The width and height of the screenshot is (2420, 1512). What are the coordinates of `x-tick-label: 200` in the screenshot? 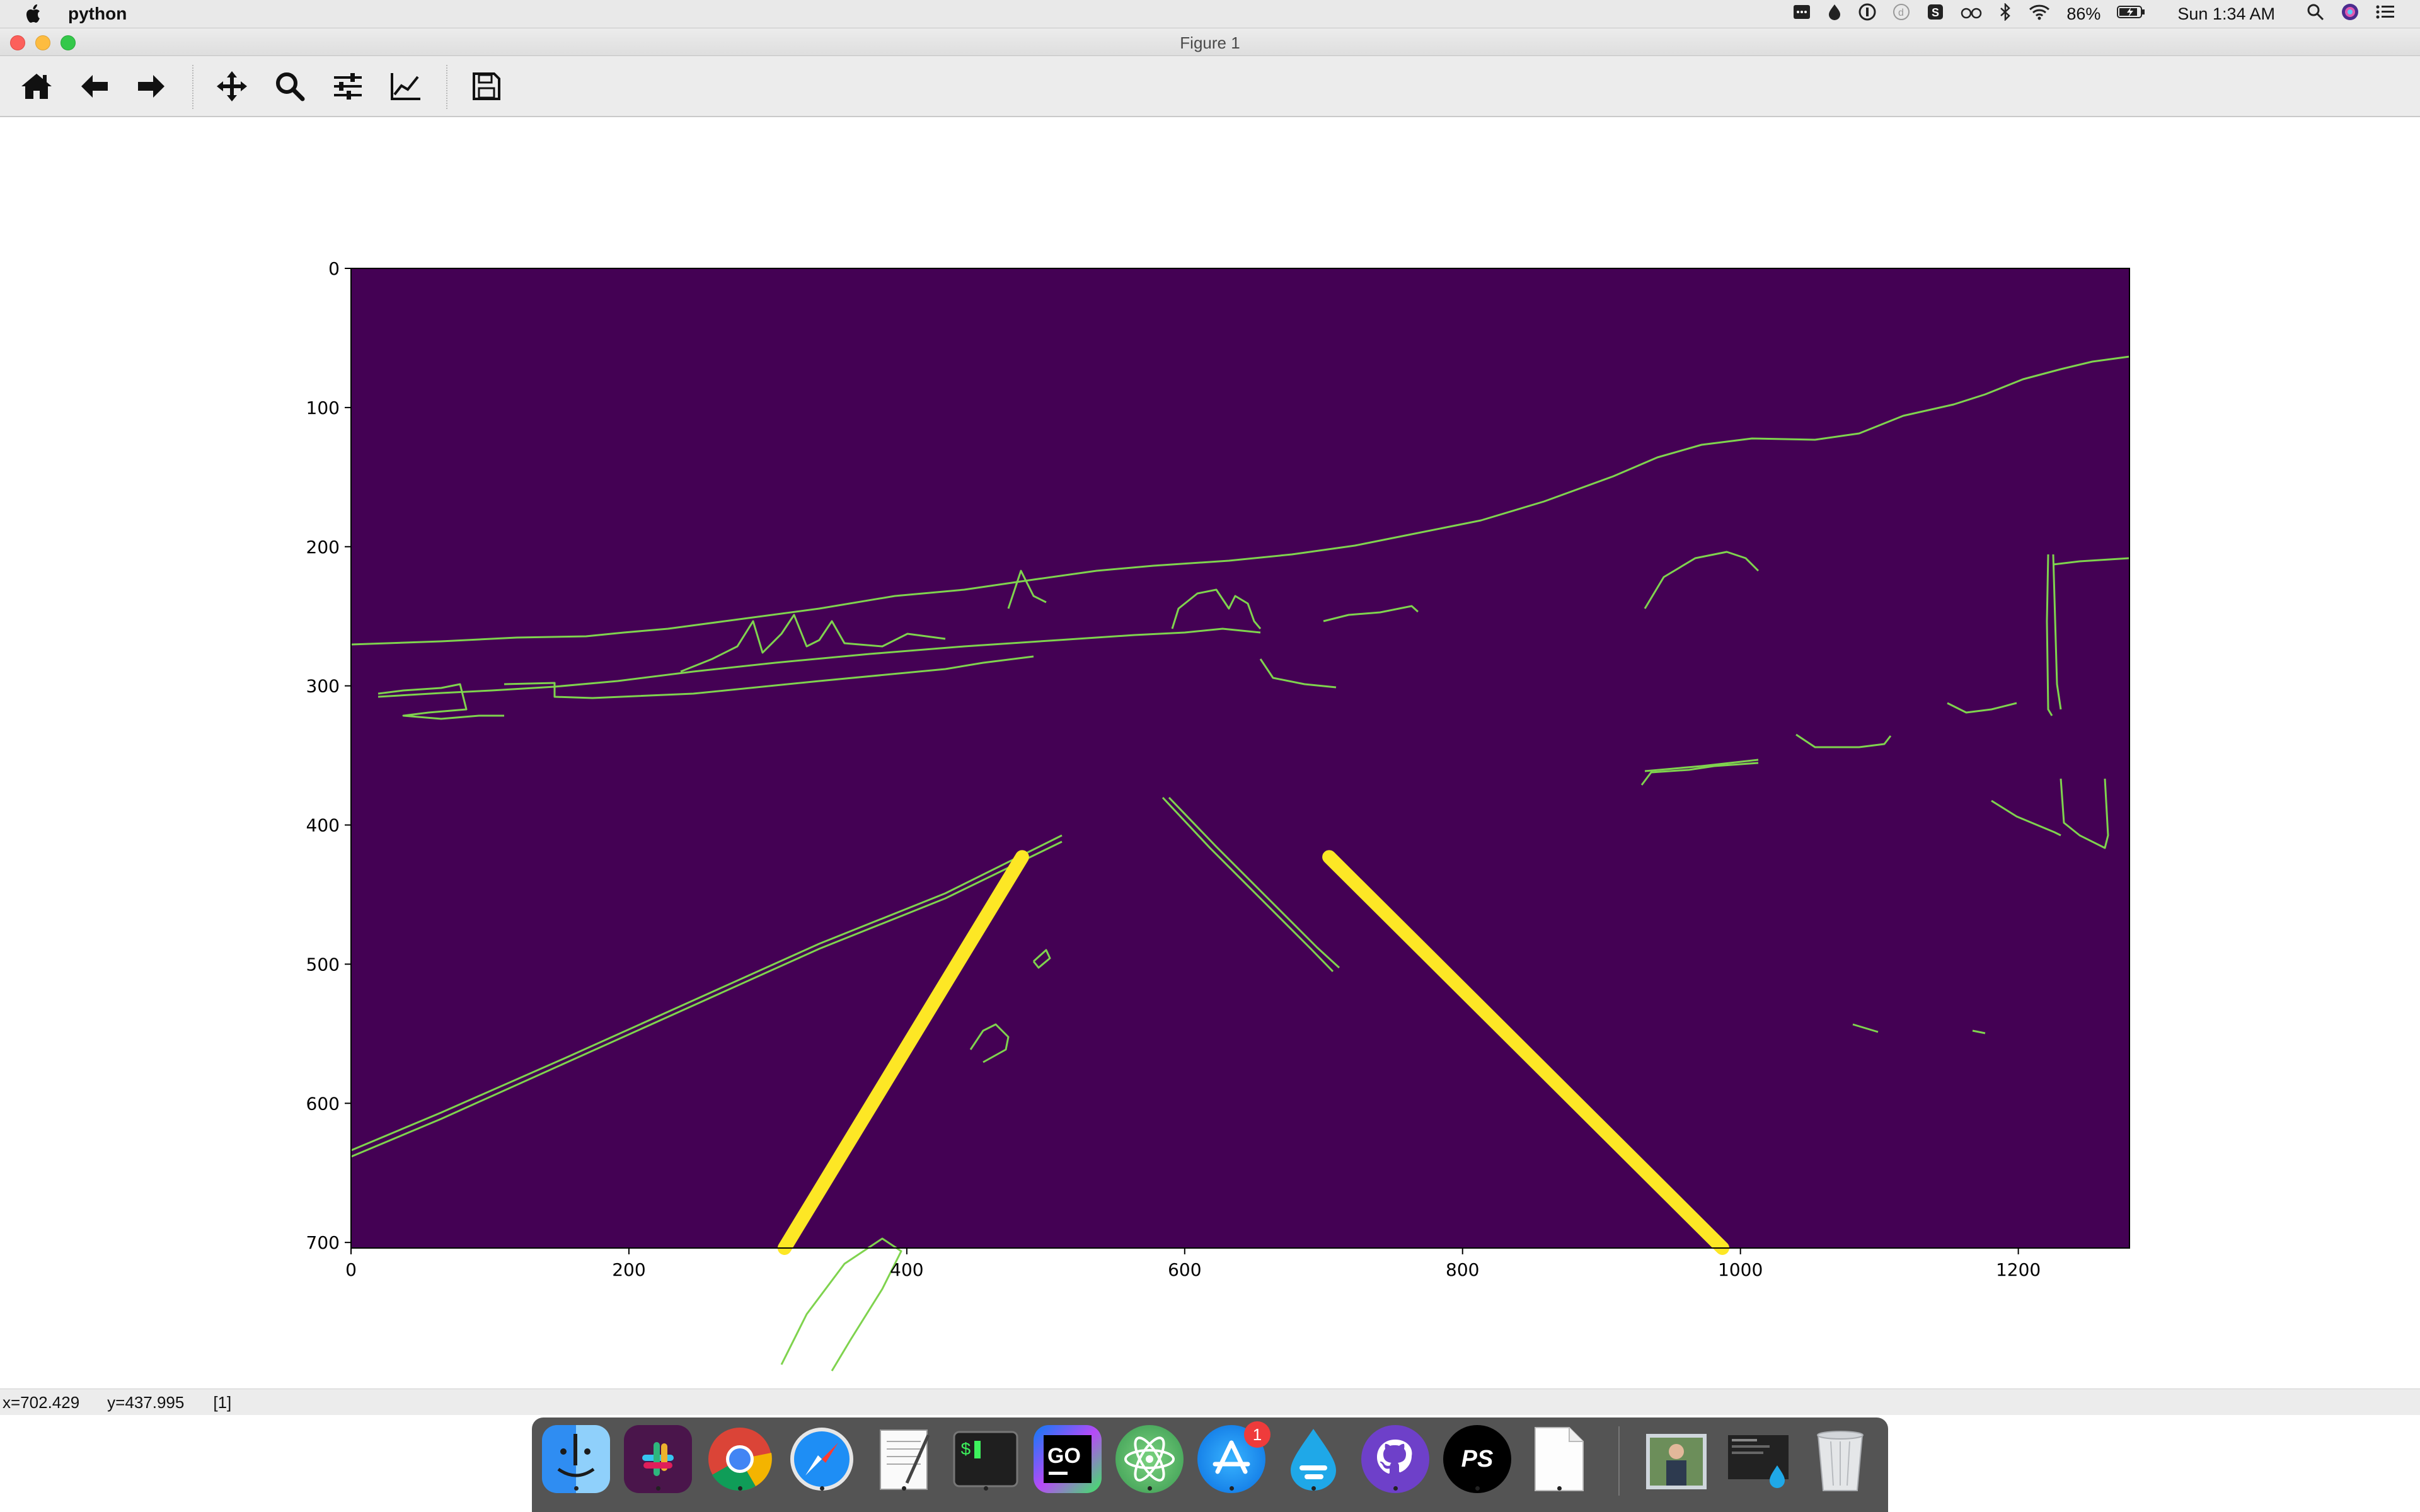 It's located at (629, 1269).